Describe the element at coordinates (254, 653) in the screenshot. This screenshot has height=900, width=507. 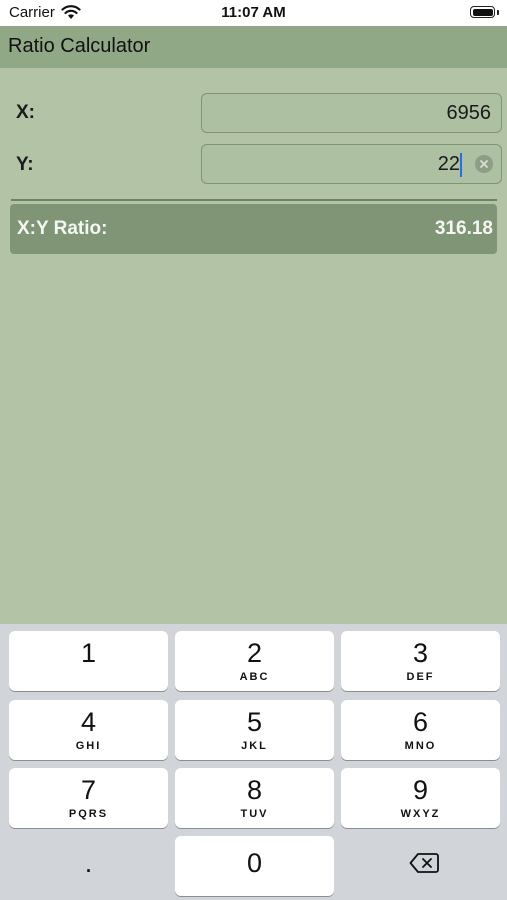
I see `key-number: 2` at that location.